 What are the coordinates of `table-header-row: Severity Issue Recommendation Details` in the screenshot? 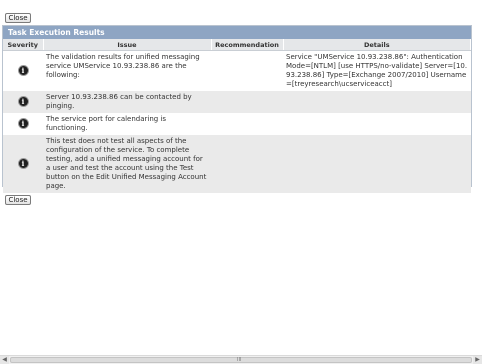 It's located at (237, 45).